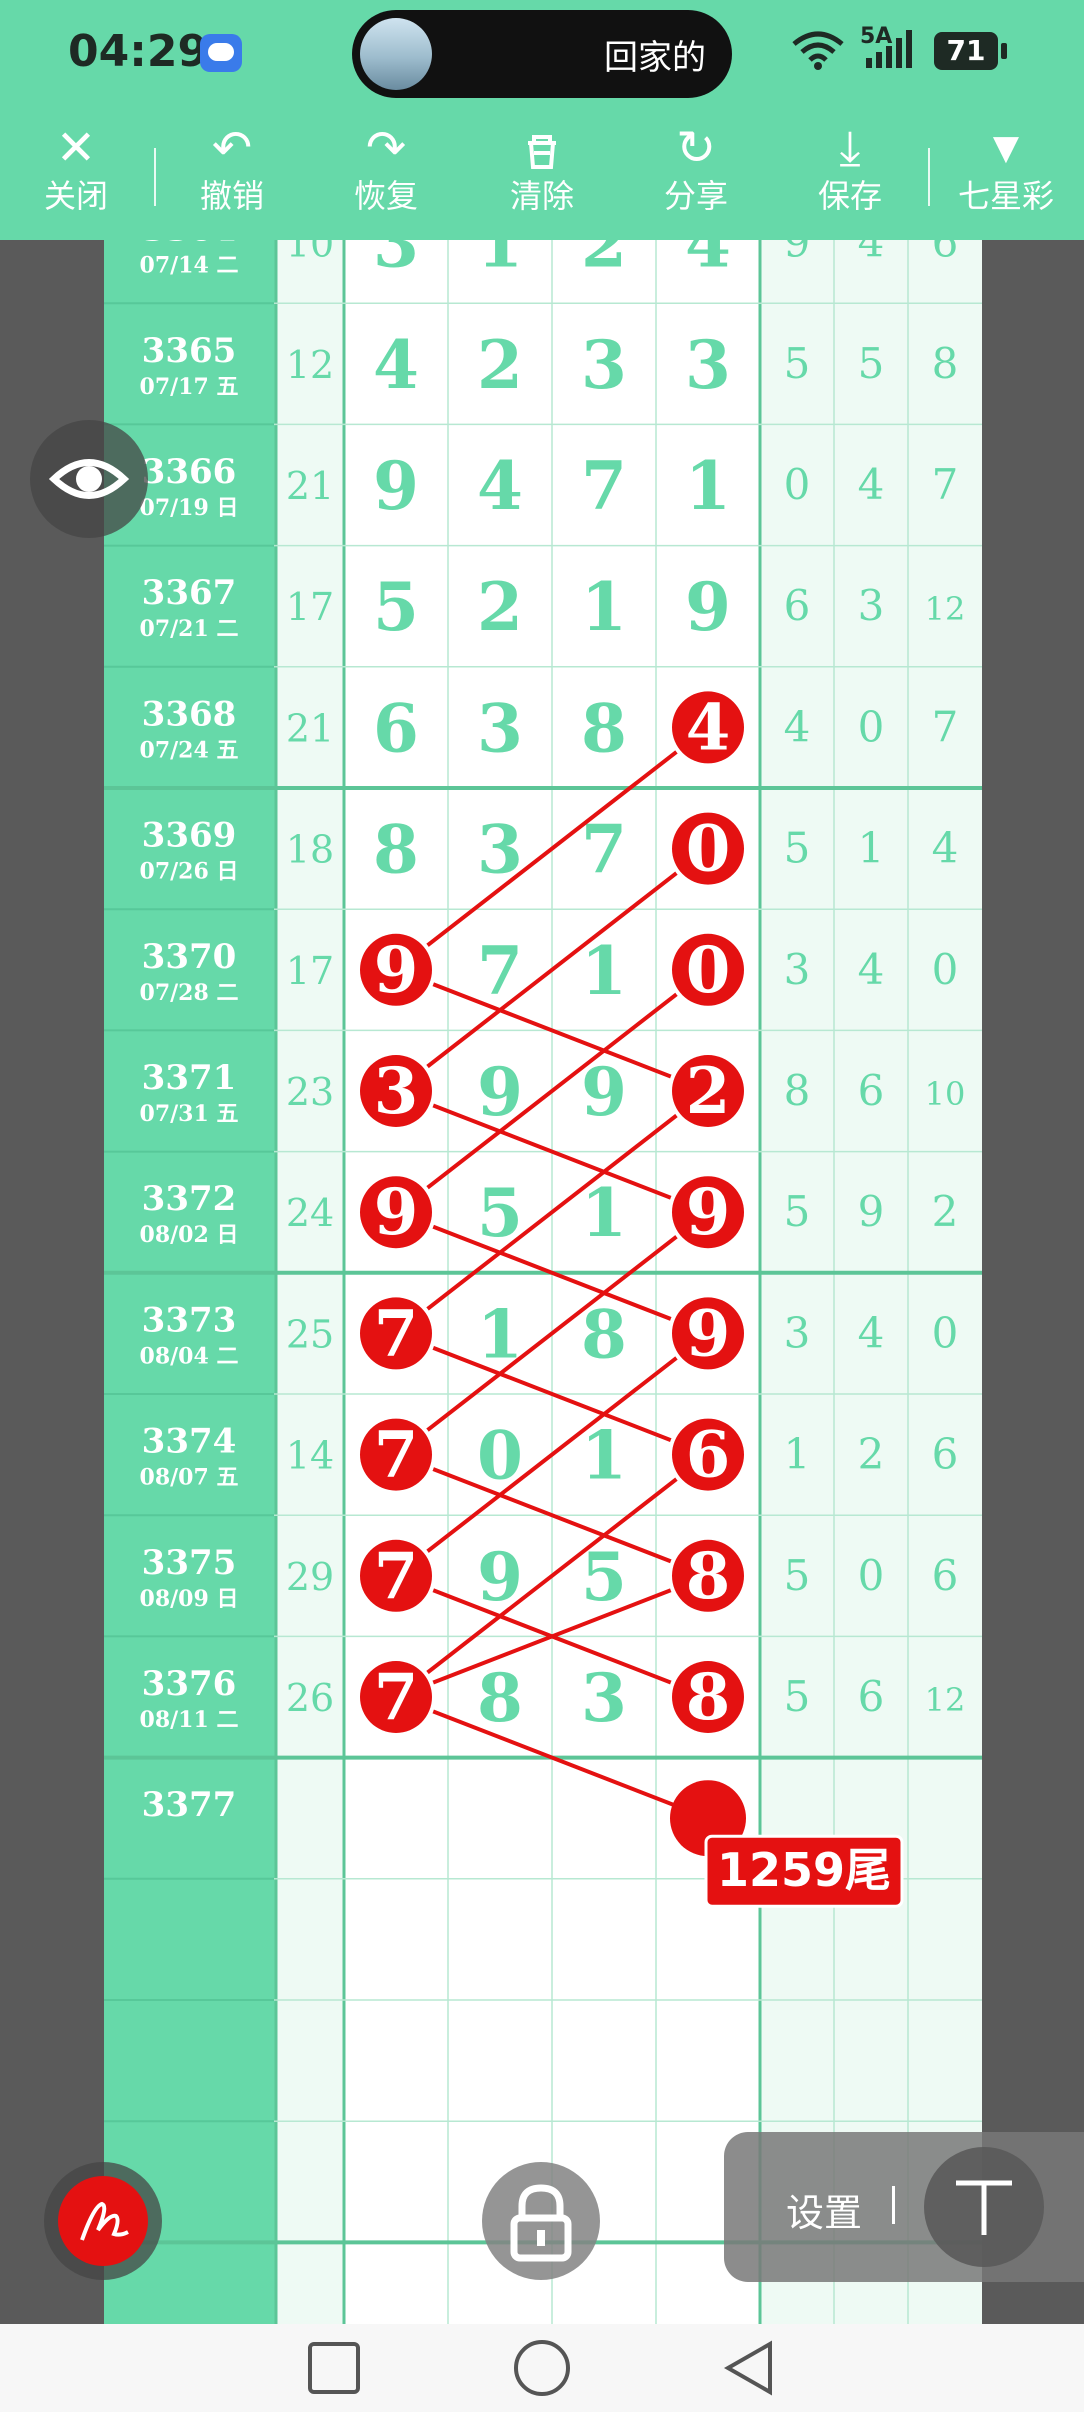  Describe the element at coordinates (189, 1442) in the screenshot. I see `issue-number: 3374` at that location.